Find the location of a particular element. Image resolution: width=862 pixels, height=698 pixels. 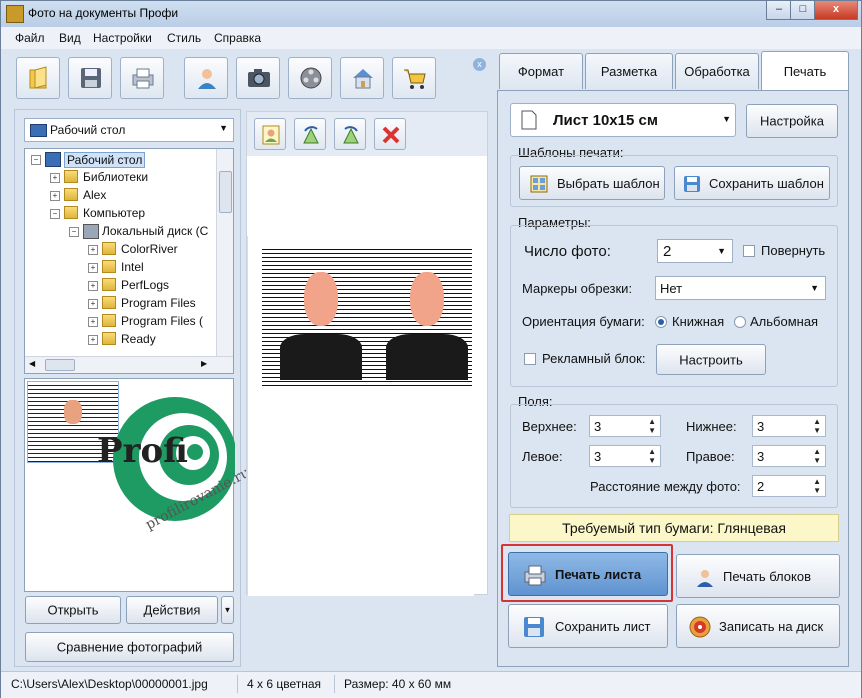

portrait-button is located at coordinates (270, 134).